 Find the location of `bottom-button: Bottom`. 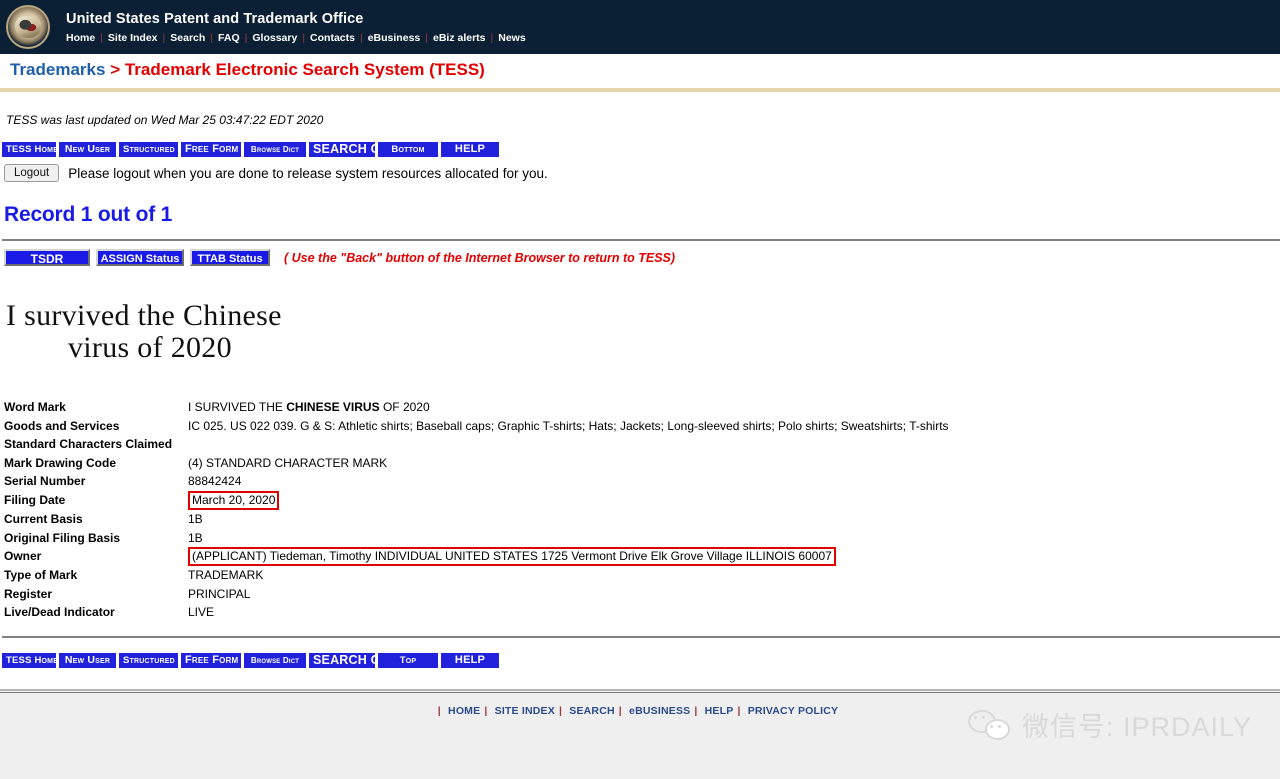

bottom-button: Bottom is located at coordinates (408, 149).